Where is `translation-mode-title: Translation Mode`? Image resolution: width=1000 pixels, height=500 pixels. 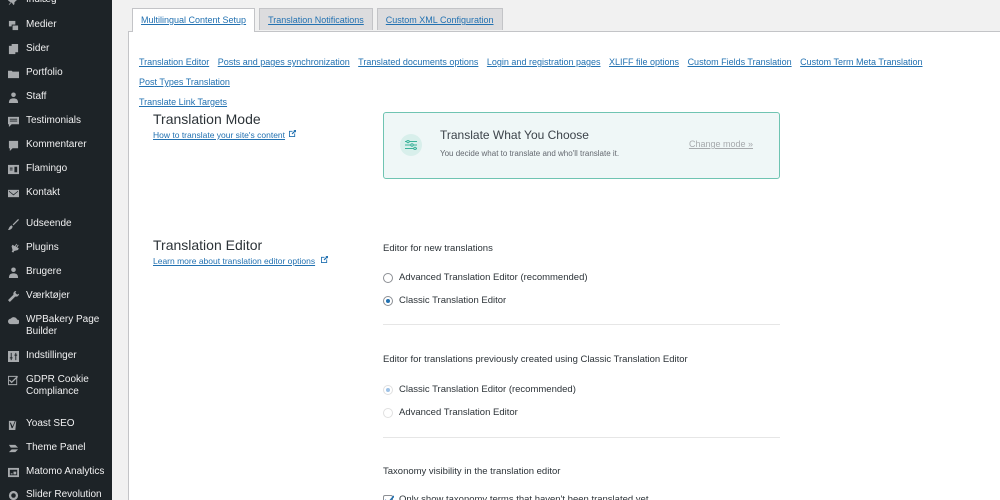 translation-mode-title: Translation Mode is located at coordinates (207, 119).